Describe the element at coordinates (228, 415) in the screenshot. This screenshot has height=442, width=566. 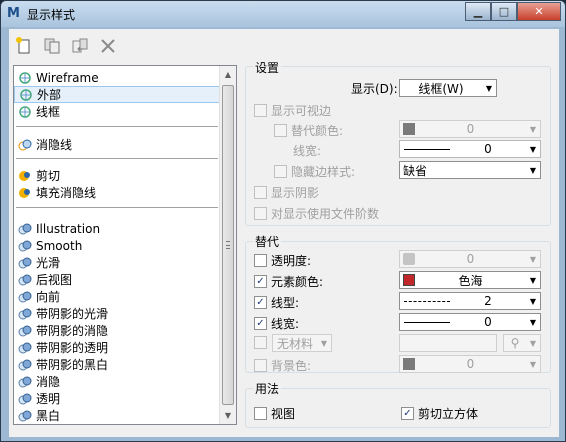
I see `scroll-down-icon: ▼` at that location.